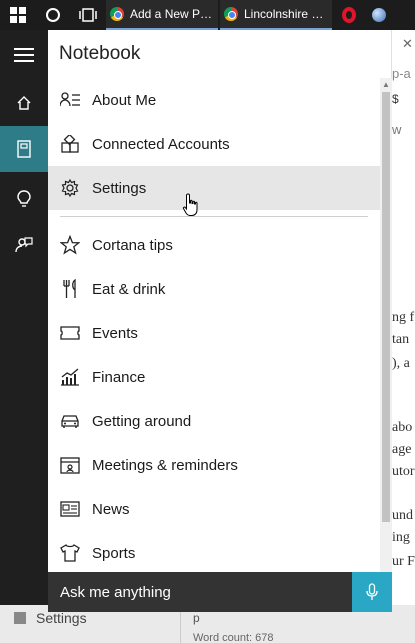  What do you see at coordinates (401, 339) in the screenshot?
I see `background-text: tan` at bounding box center [401, 339].